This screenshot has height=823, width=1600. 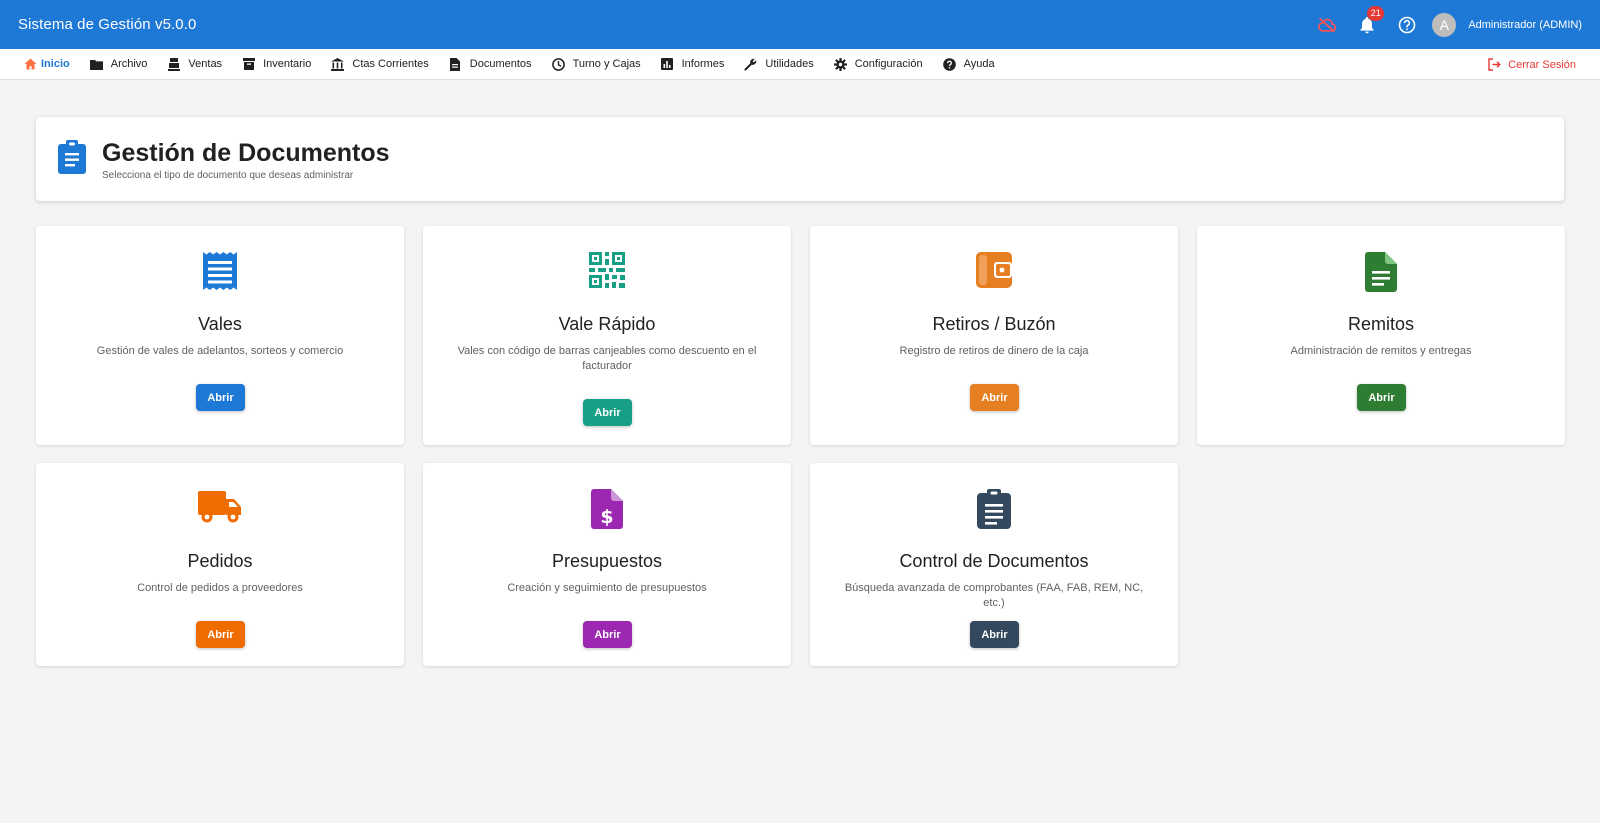 I want to click on nav-item-label: Ctas Corrientes, so click(x=390, y=64).